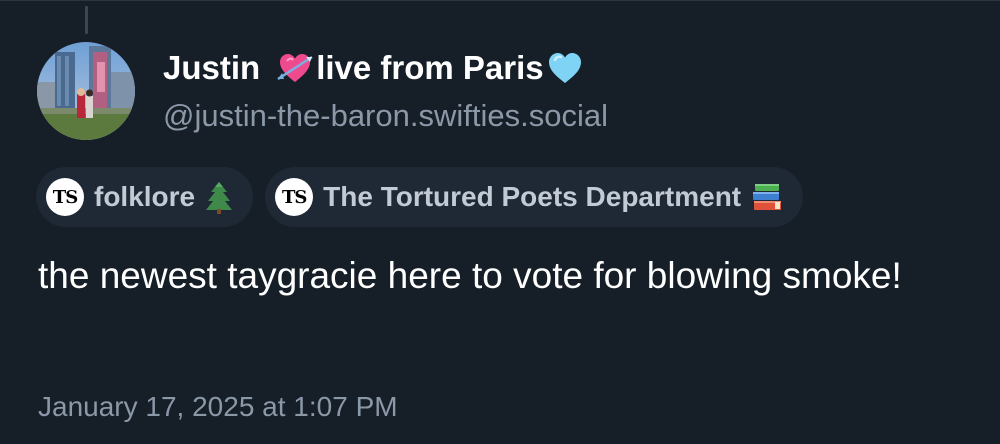 The width and height of the screenshot is (1000, 444). Describe the element at coordinates (500, 0) in the screenshot. I see `divider` at that location.